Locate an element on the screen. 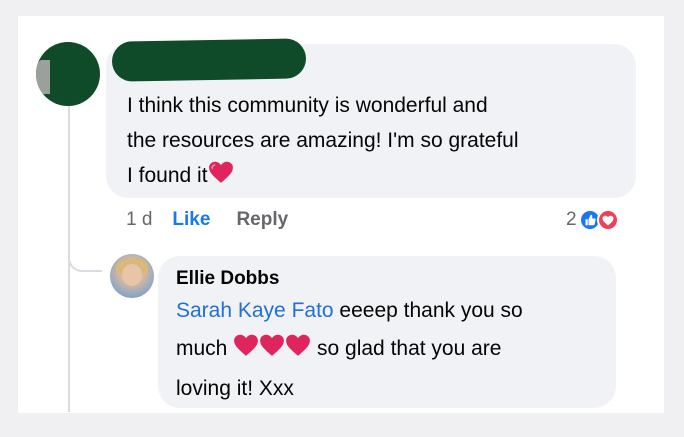  reply-line-2: much so glad that you are is located at coordinates (391, 350).